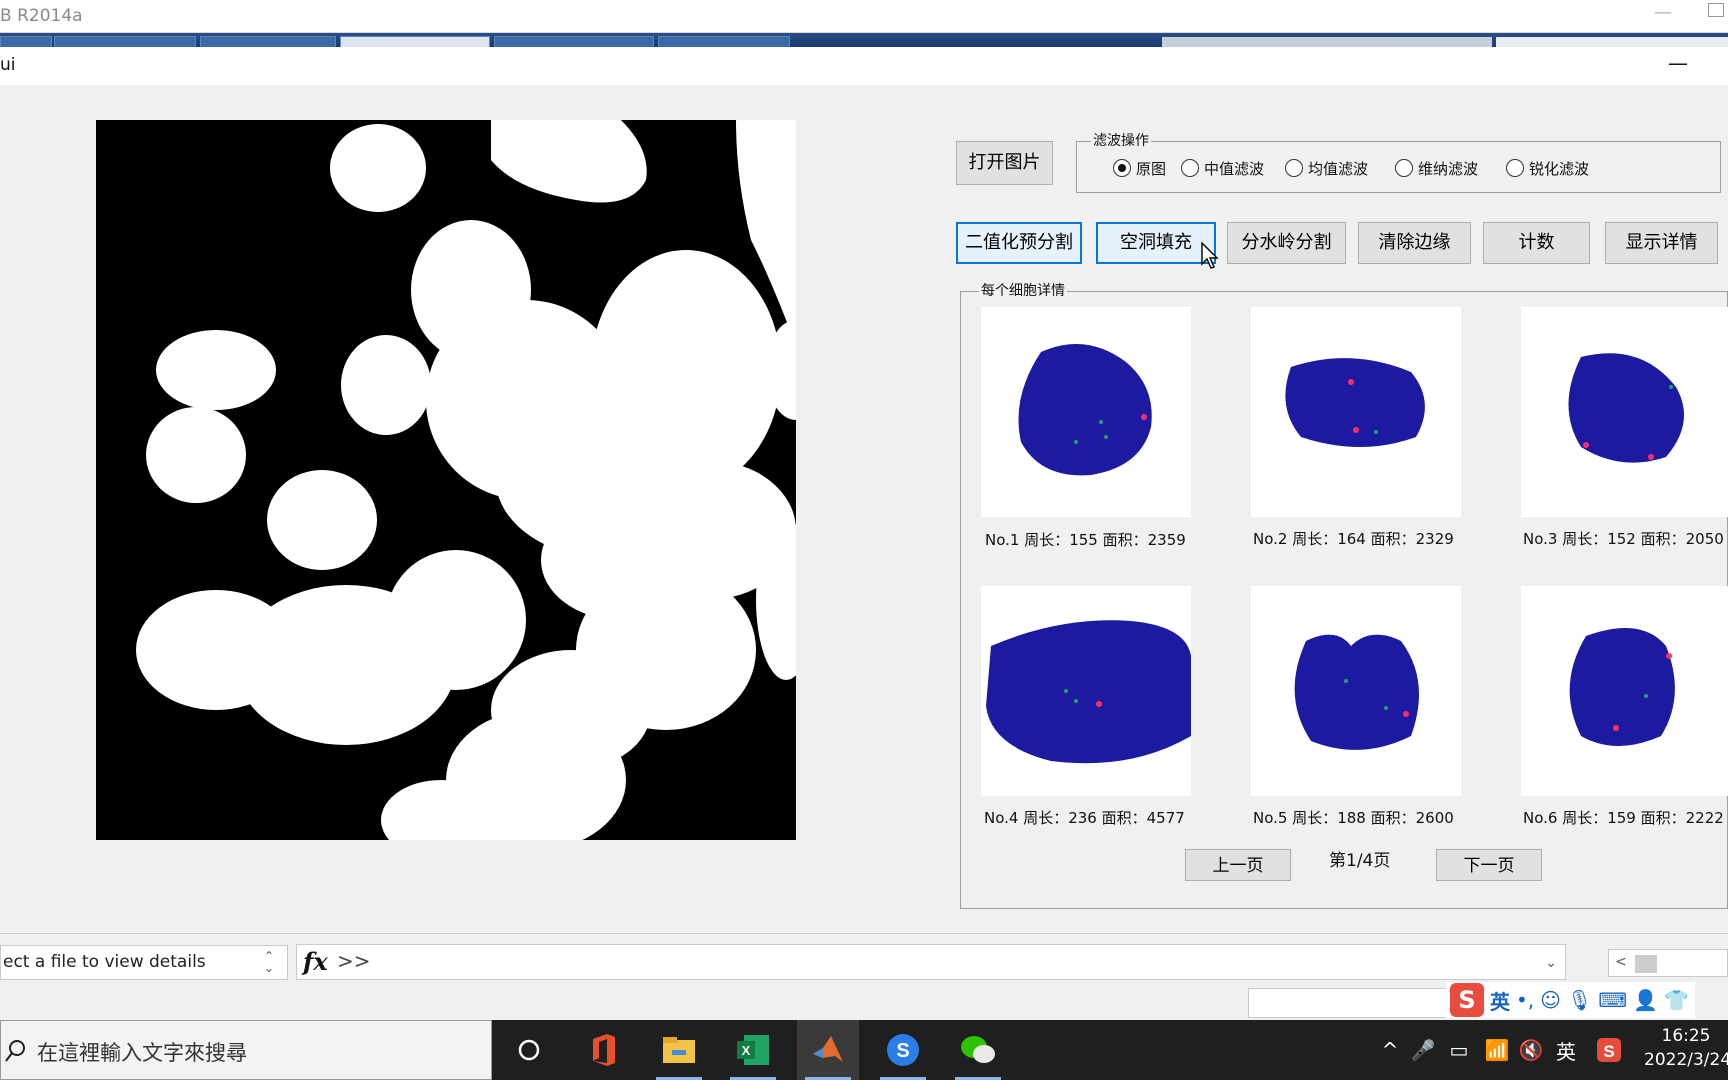  What do you see at coordinates (864, 40) in the screenshot?
I see `matlab-toolstrip-tabs` at bounding box center [864, 40].